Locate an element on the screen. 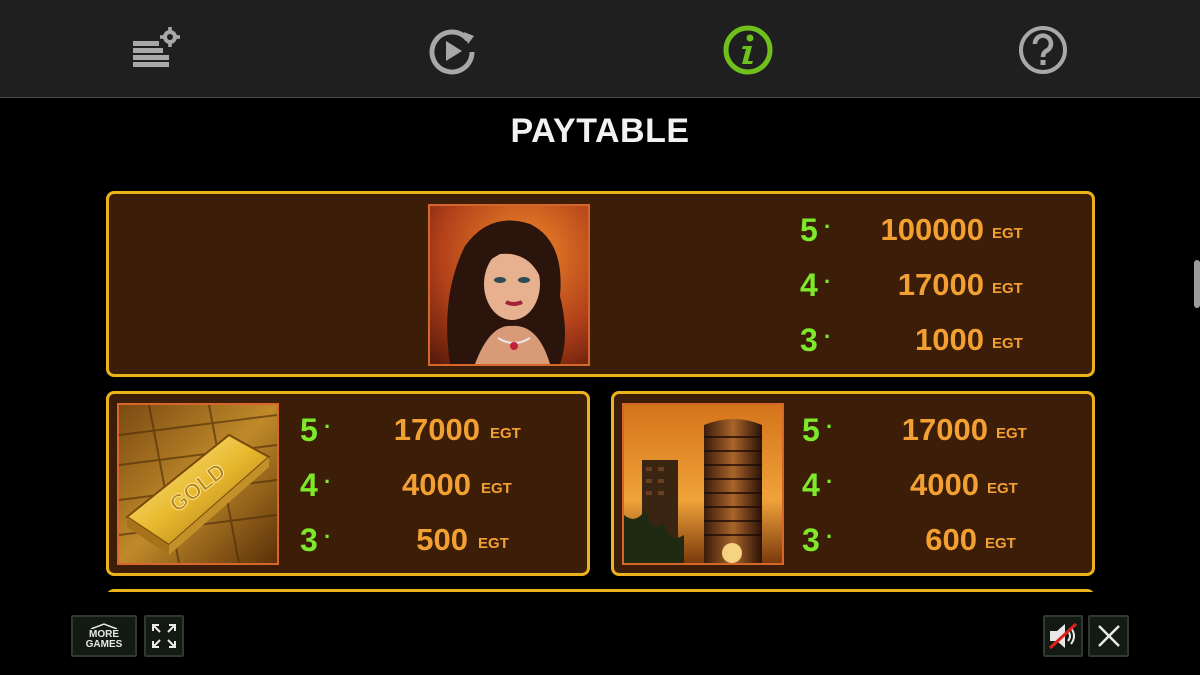  autoplay-button is located at coordinates (452, 50).